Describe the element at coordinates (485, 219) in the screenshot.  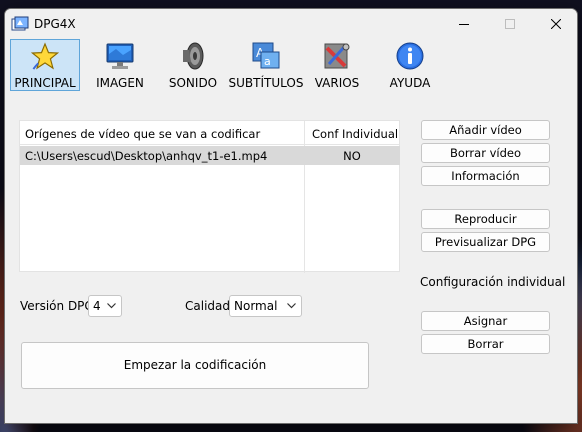
I see `play-button: Reproducir` at that location.